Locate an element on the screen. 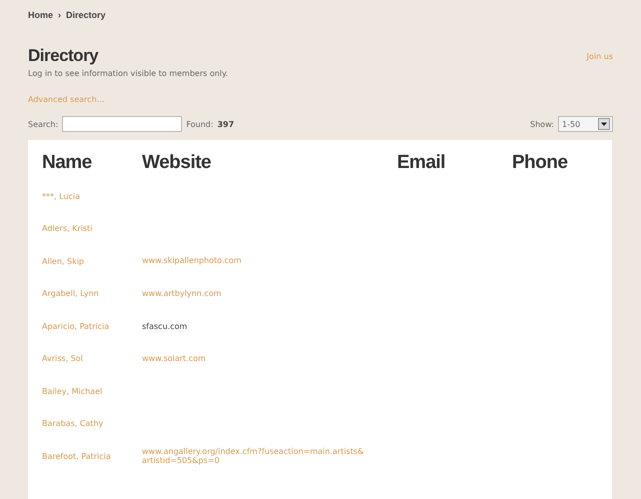  website-link: www.angallery.org/index.cfm?fuseaction=main.artists&artistid=505&ps=0 is located at coordinates (254, 456).